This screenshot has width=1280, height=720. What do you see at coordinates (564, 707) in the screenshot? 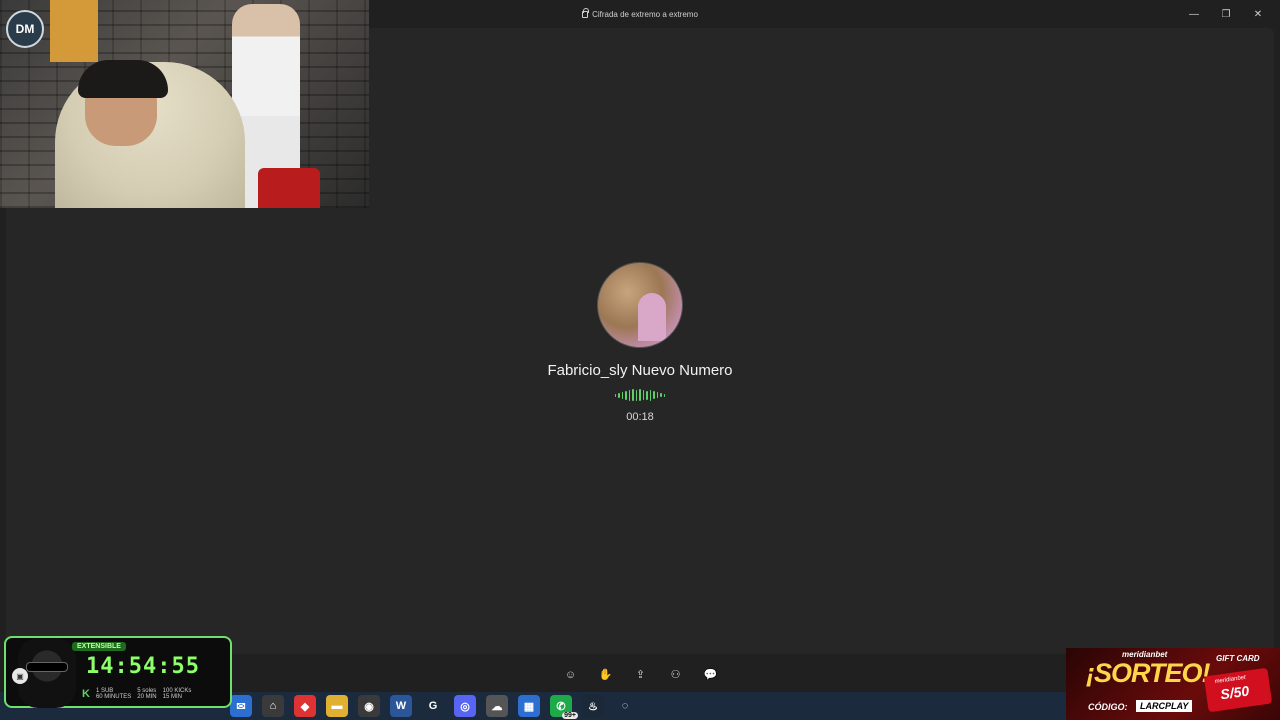
I see `whatsapp-icon: ✆ 99+` at bounding box center [564, 707].